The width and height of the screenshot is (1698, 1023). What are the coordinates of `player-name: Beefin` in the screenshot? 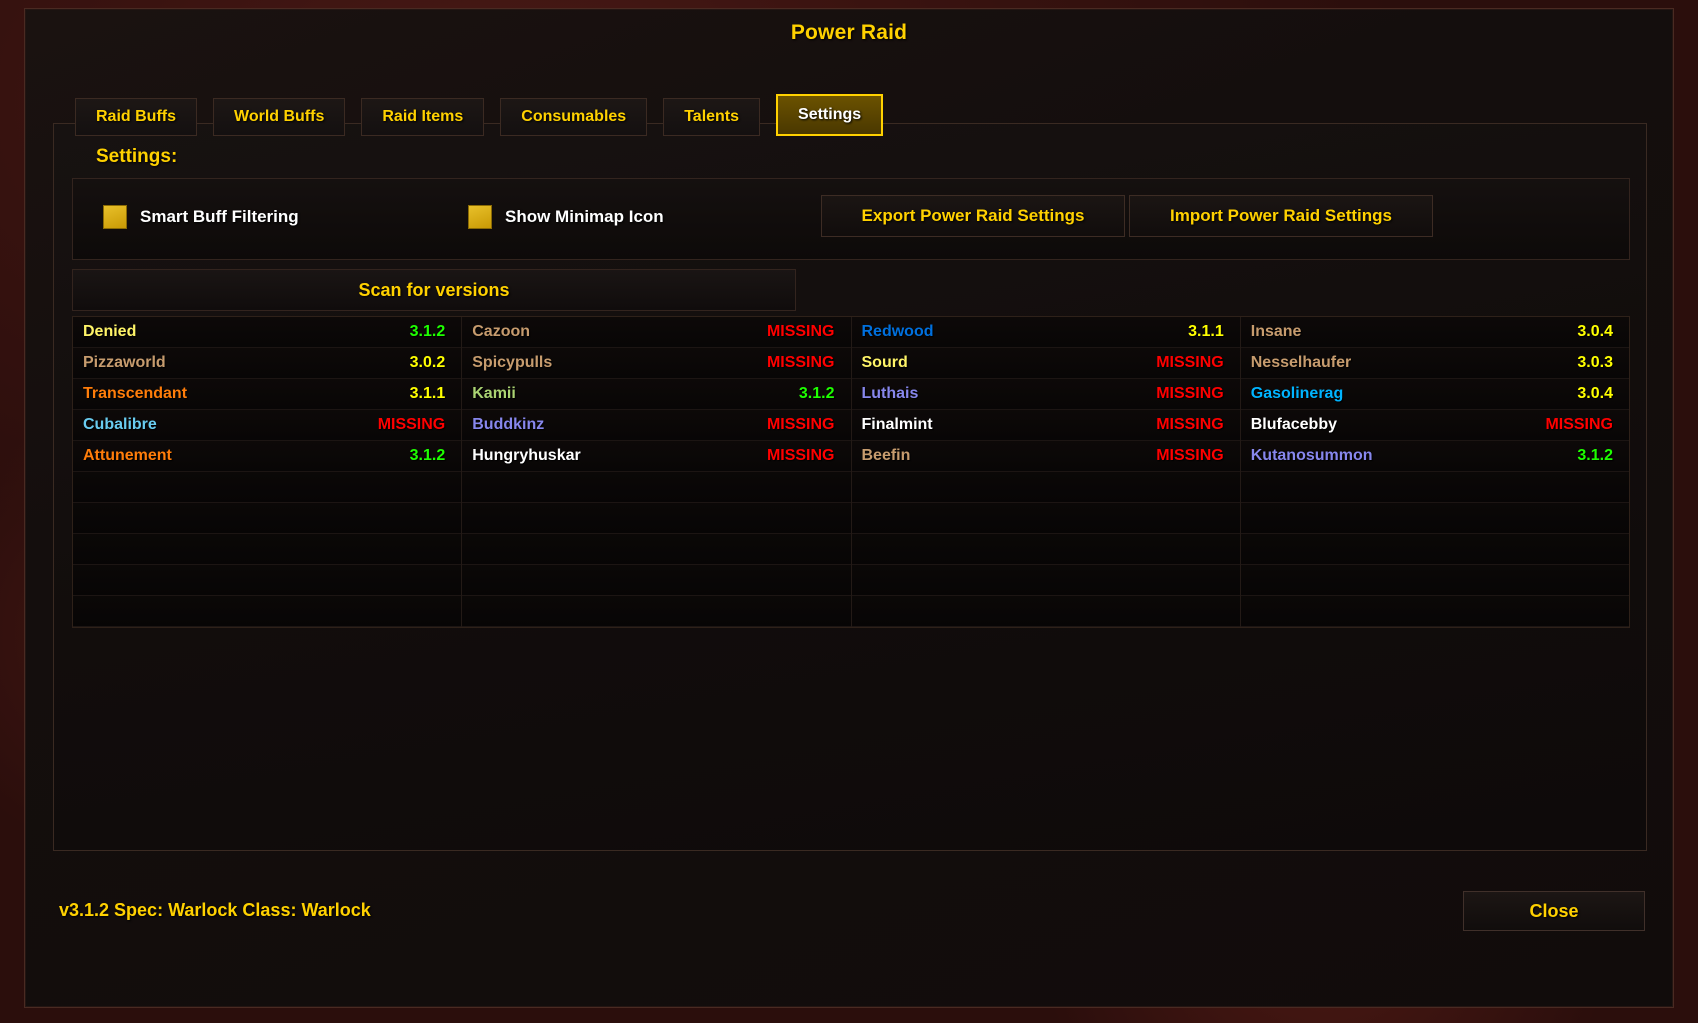 It's located at (886, 455).